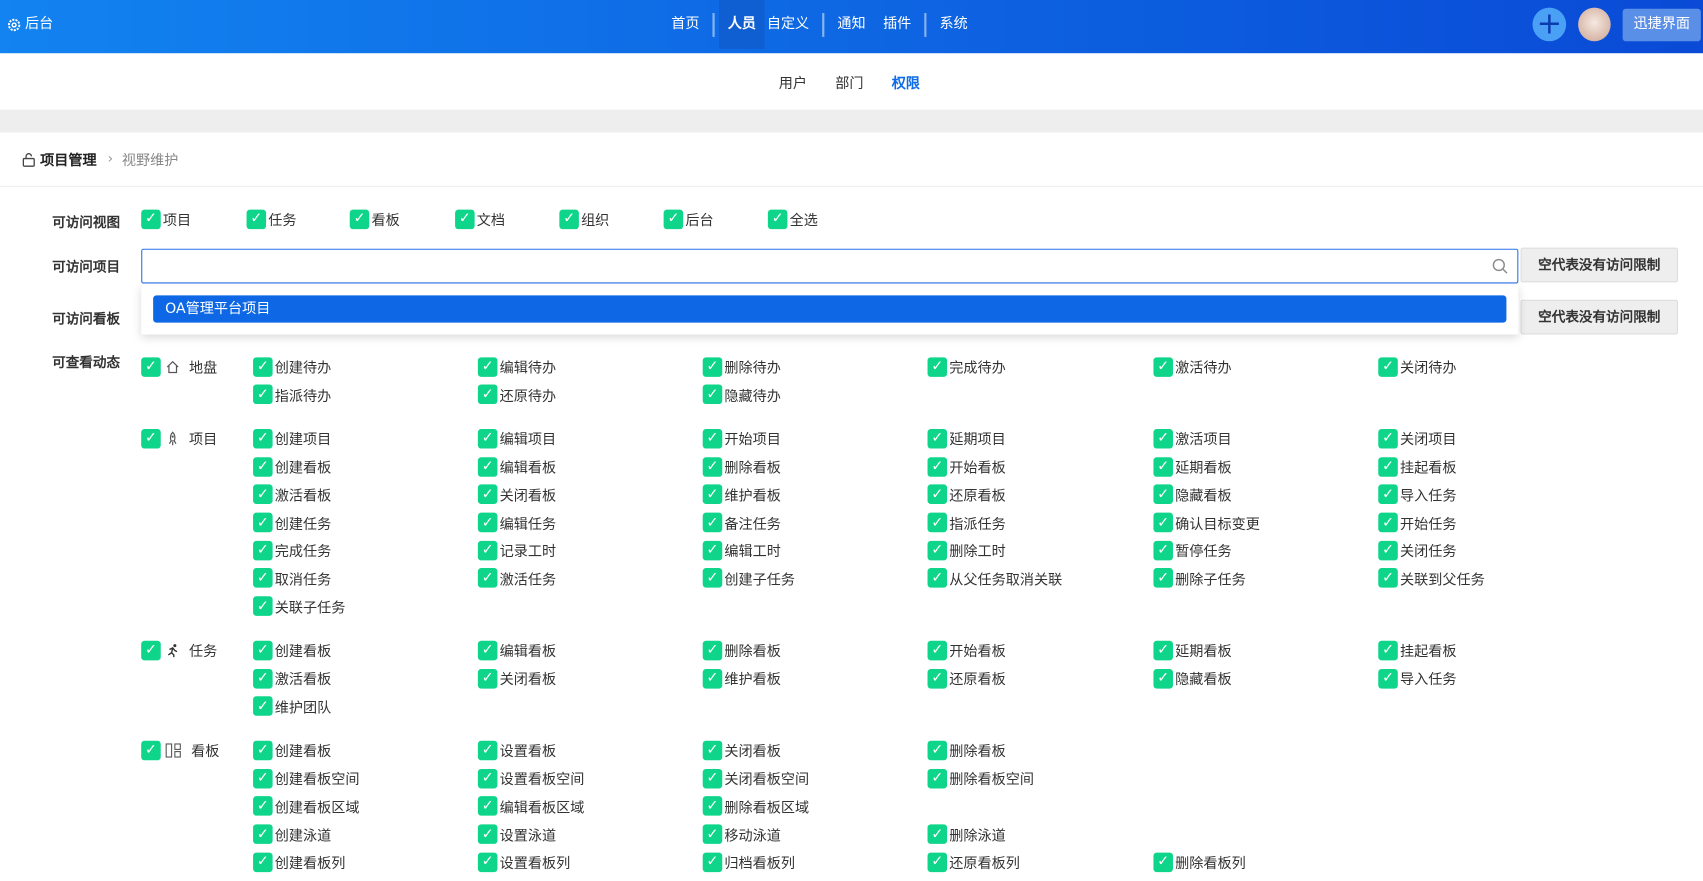 Image resolution: width=1703 pixels, height=881 pixels. What do you see at coordinates (1192, 366) in the screenshot?
I see `permission-checkbox: ✓ 激活待办` at bounding box center [1192, 366].